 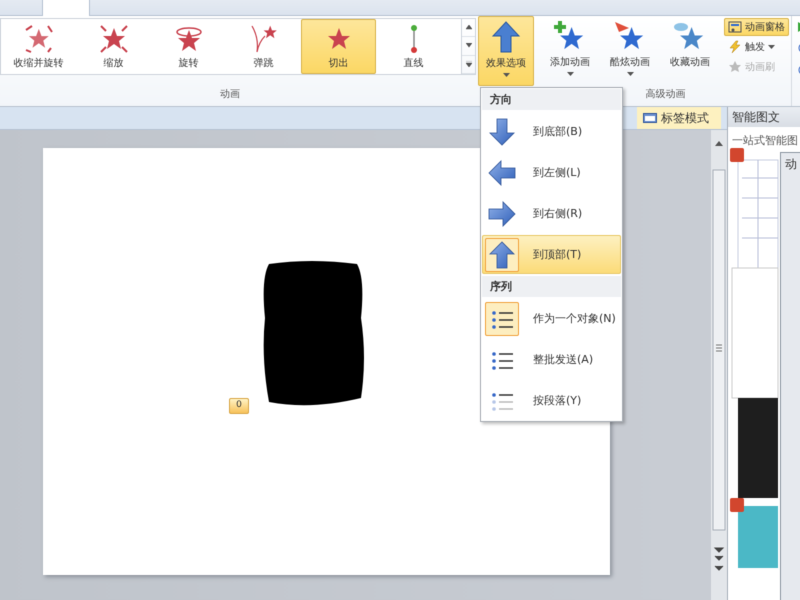 What do you see at coordinates (551, 131) in the screenshot?
I see `menu-item: 到底部(B)` at bounding box center [551, 131].